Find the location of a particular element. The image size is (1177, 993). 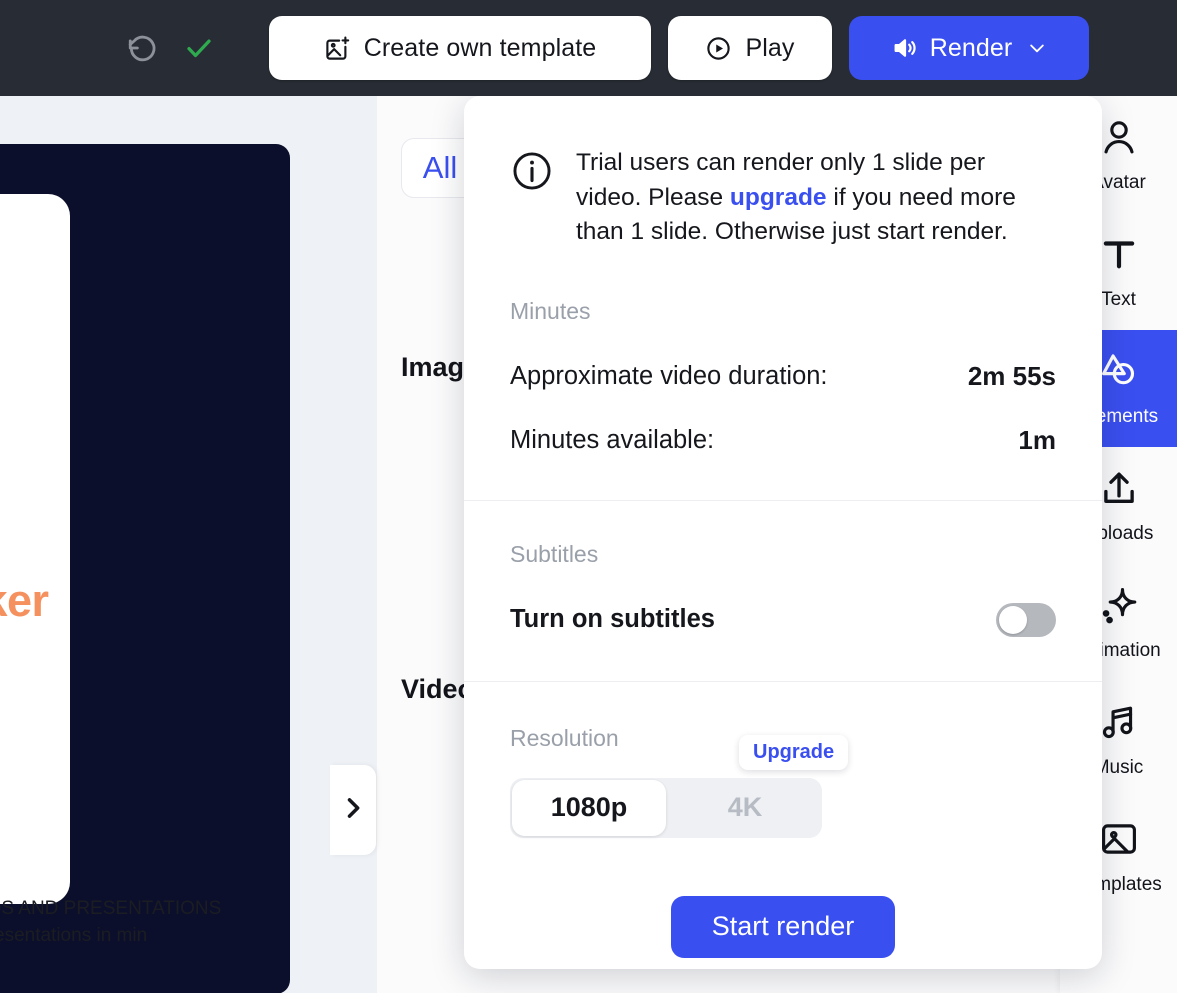

image-plus-icon is located at coordinates (337, 48).